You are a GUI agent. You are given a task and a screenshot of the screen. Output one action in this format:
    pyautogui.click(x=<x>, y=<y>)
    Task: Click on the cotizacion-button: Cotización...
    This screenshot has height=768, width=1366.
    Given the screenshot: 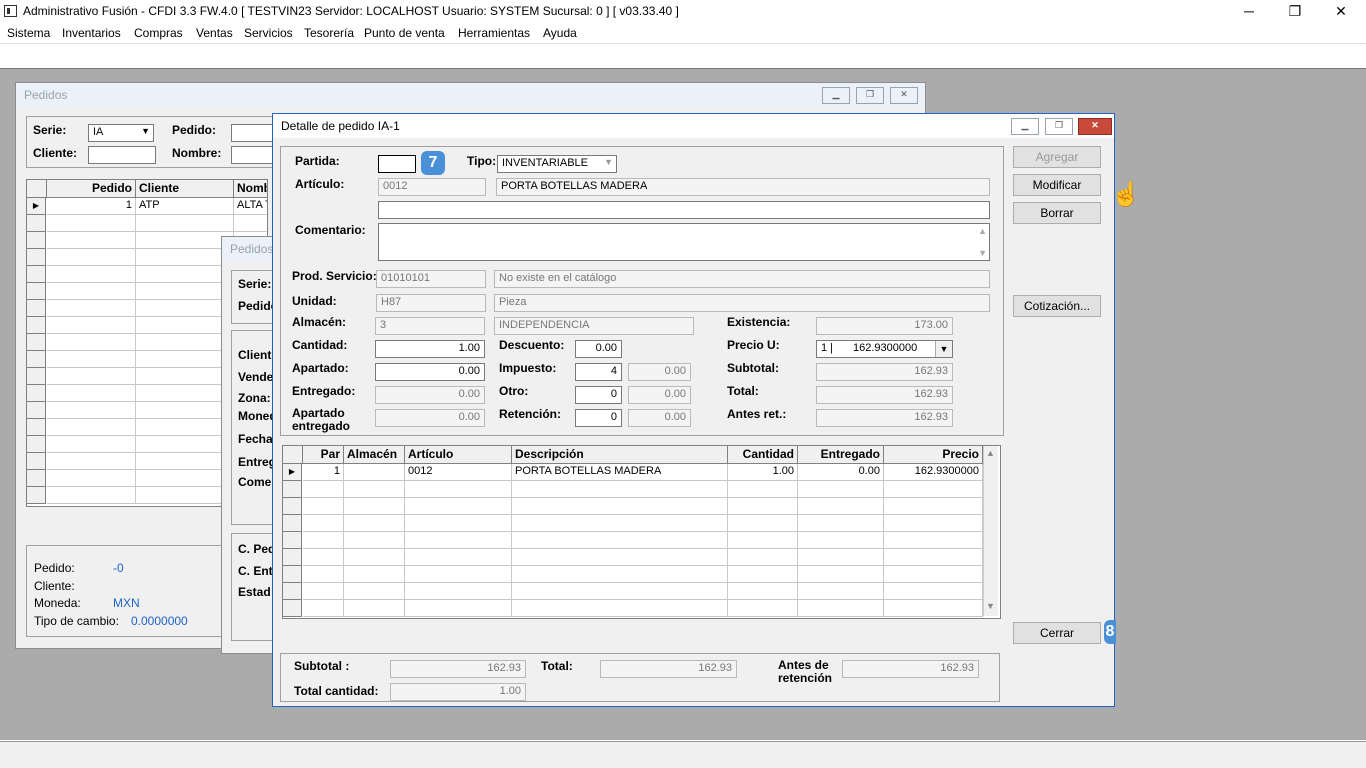 What is the action you would take?
    pyautogui.click(x=1057, y=306)
    